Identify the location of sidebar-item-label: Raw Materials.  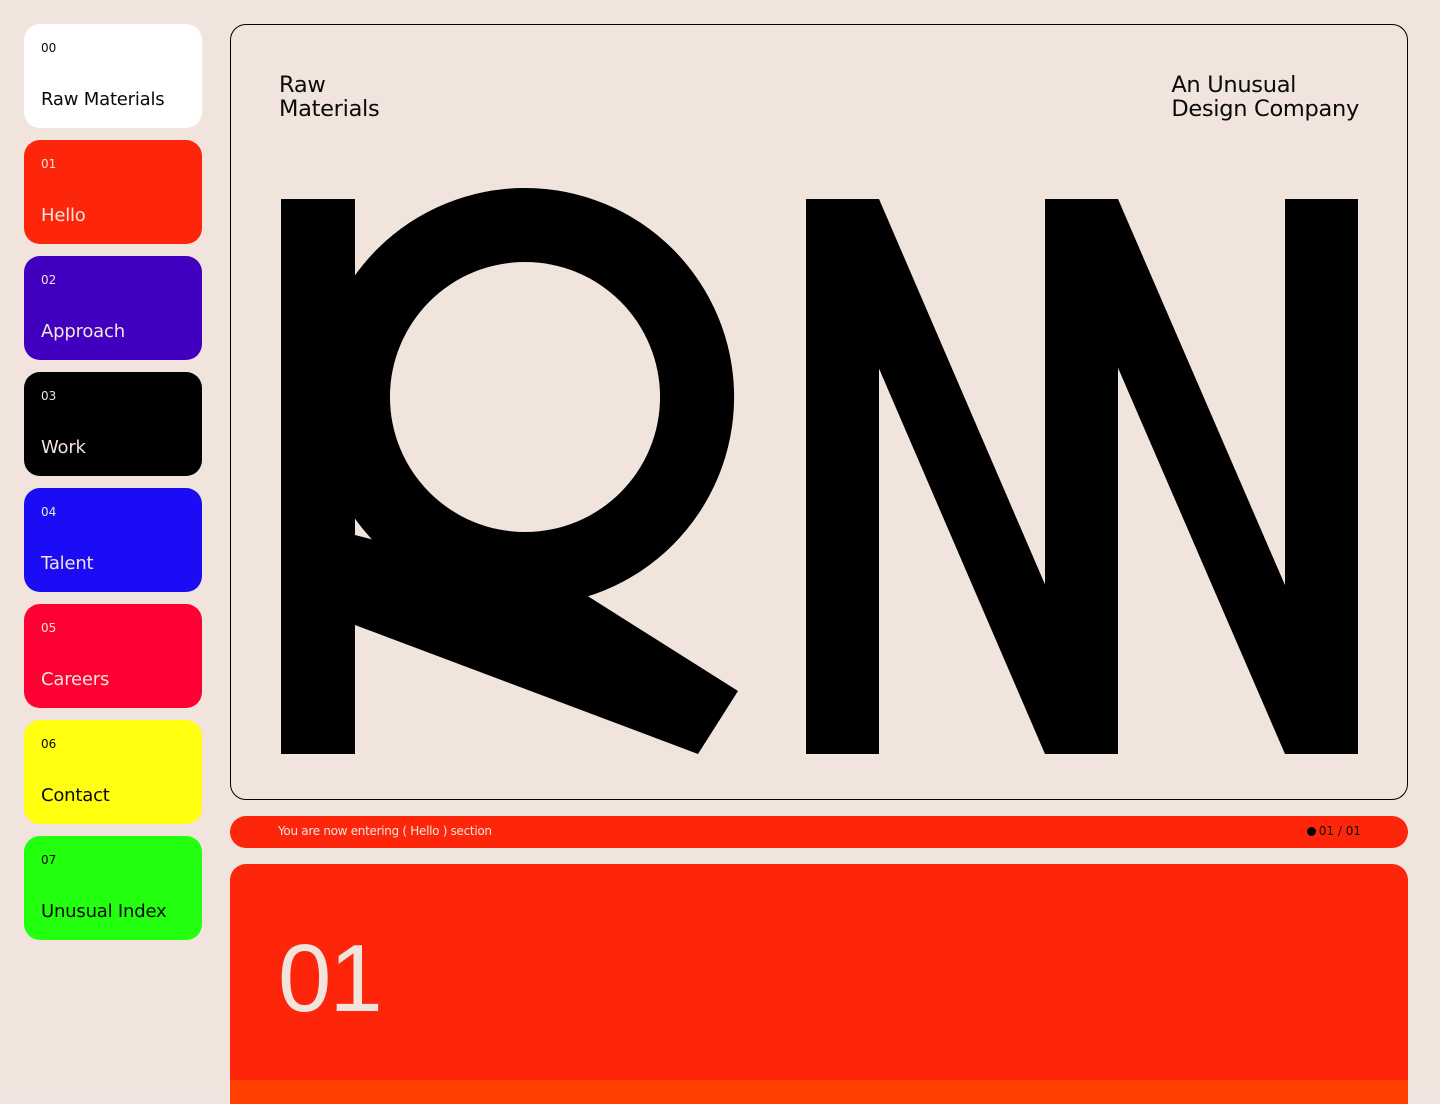
(103, 99).